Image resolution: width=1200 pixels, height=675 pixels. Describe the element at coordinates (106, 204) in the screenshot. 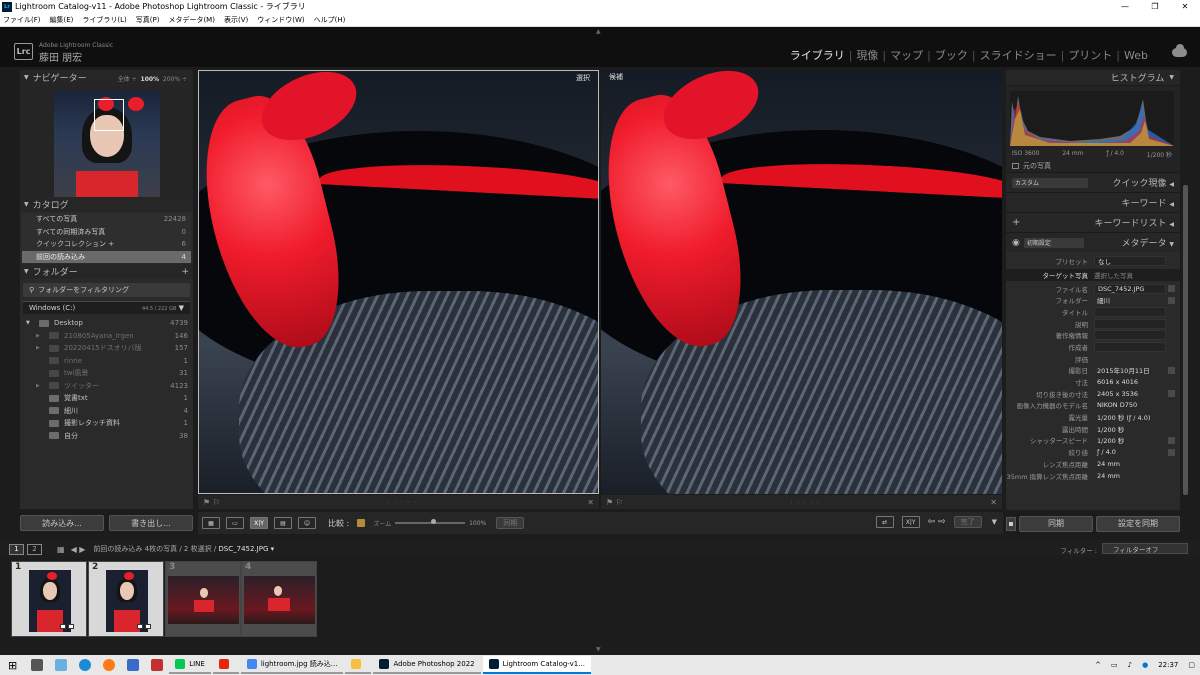

I see `catalog-header: ▼ カタログ` at that location.